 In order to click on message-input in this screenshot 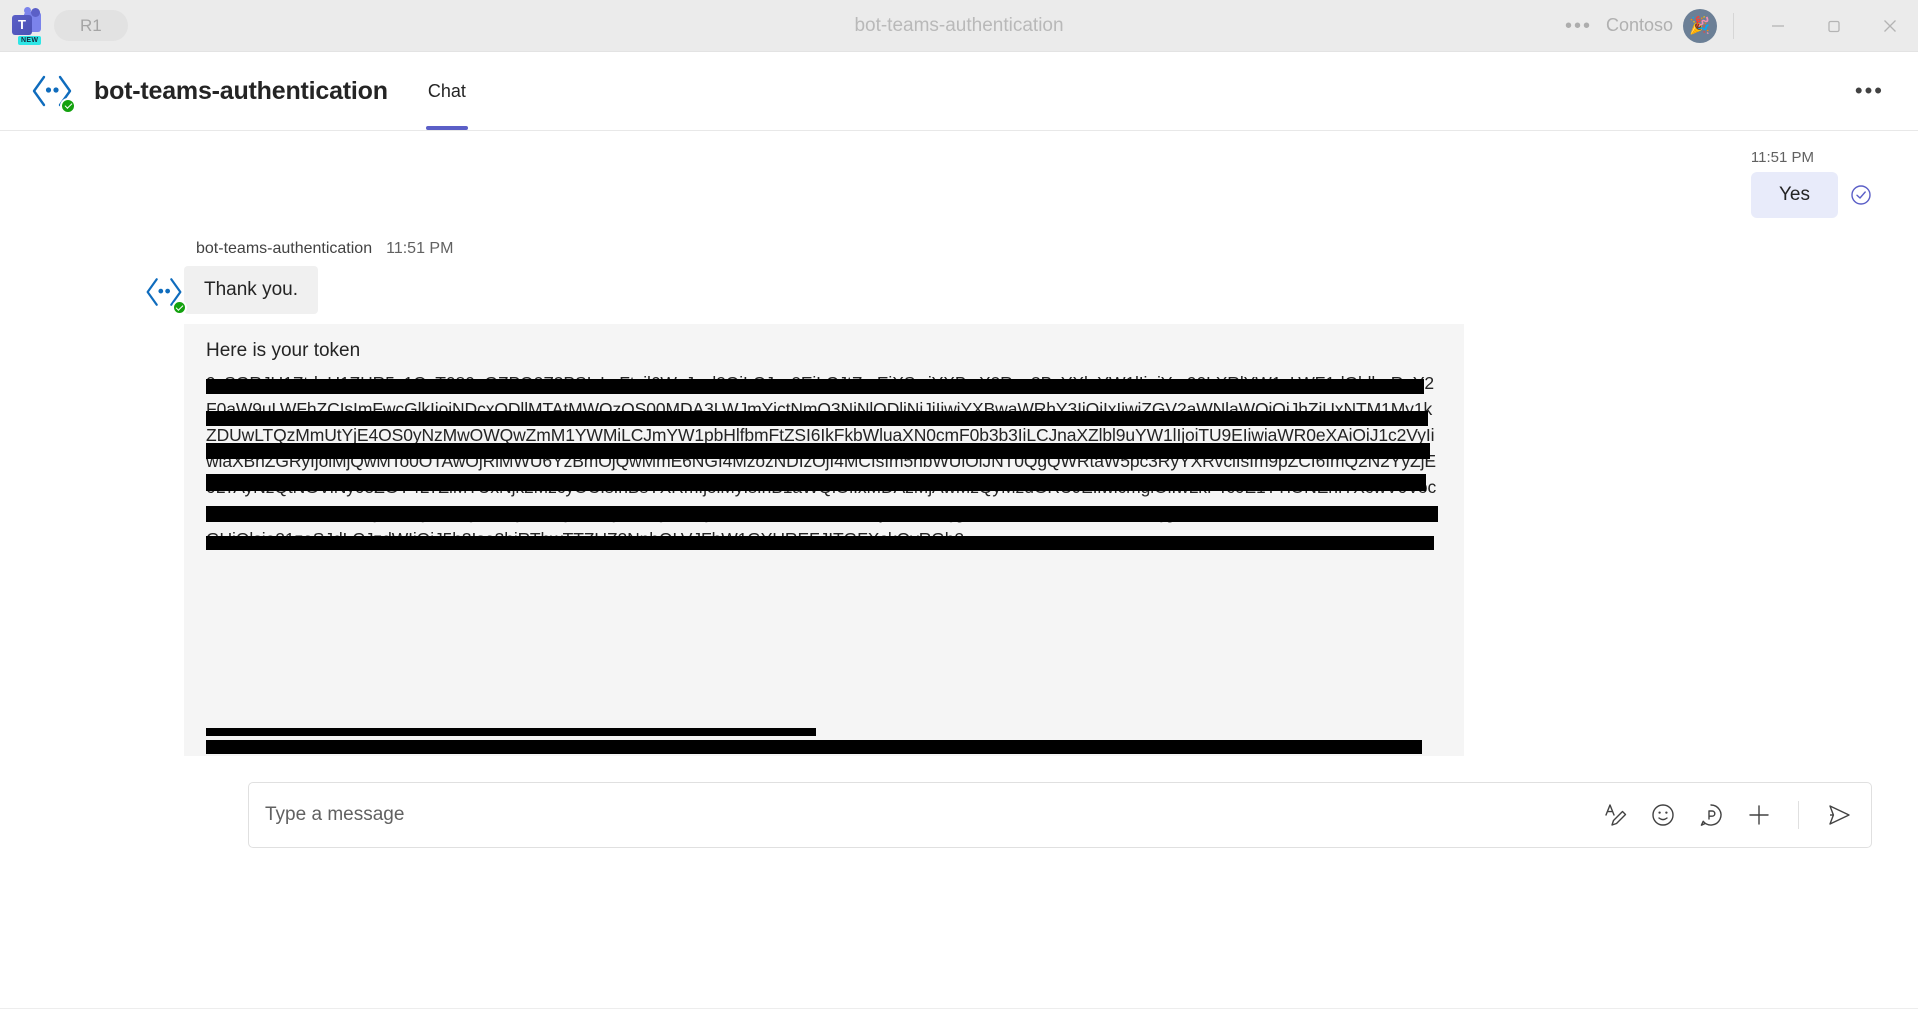, I will do `click(933, 815)`.